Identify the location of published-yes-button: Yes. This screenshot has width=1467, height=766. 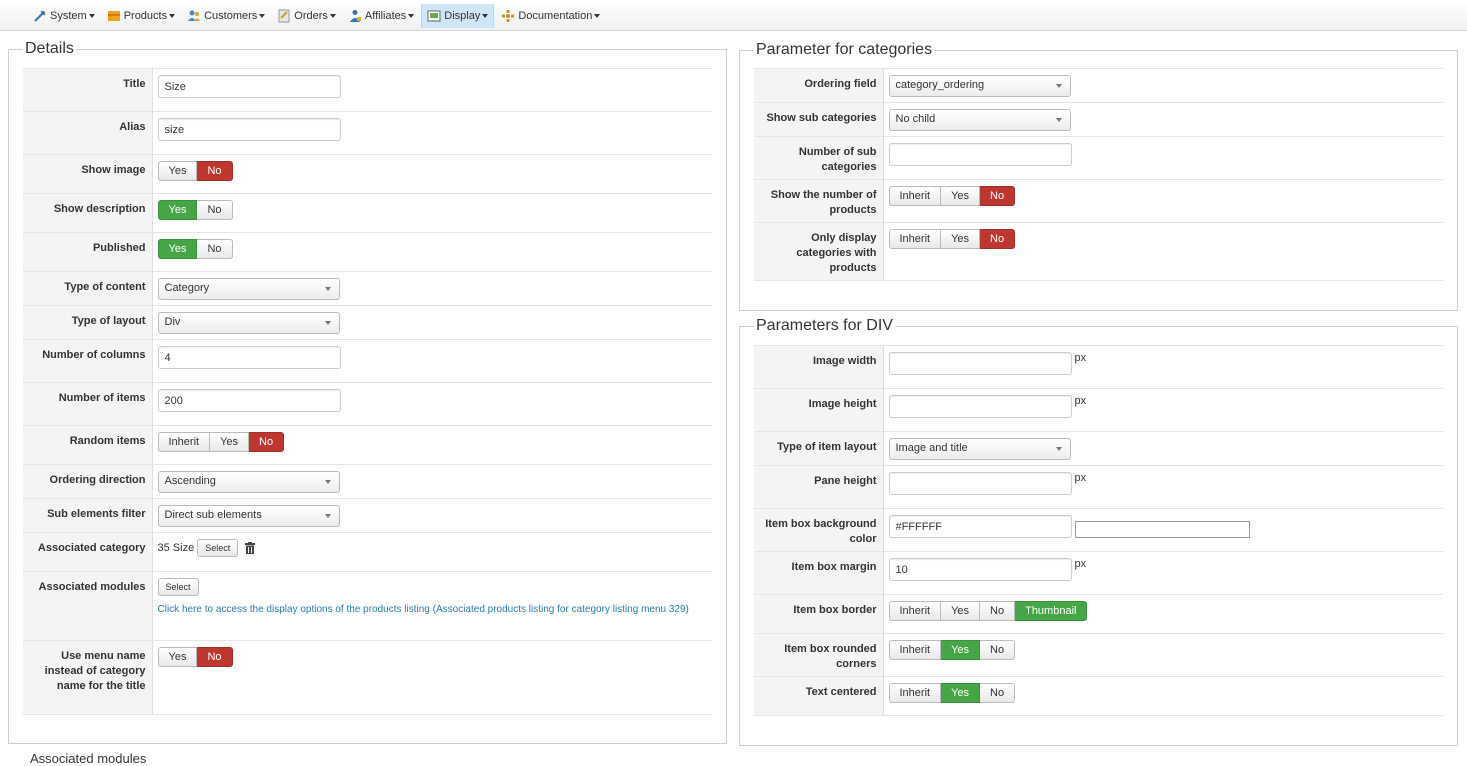
(177, 249).